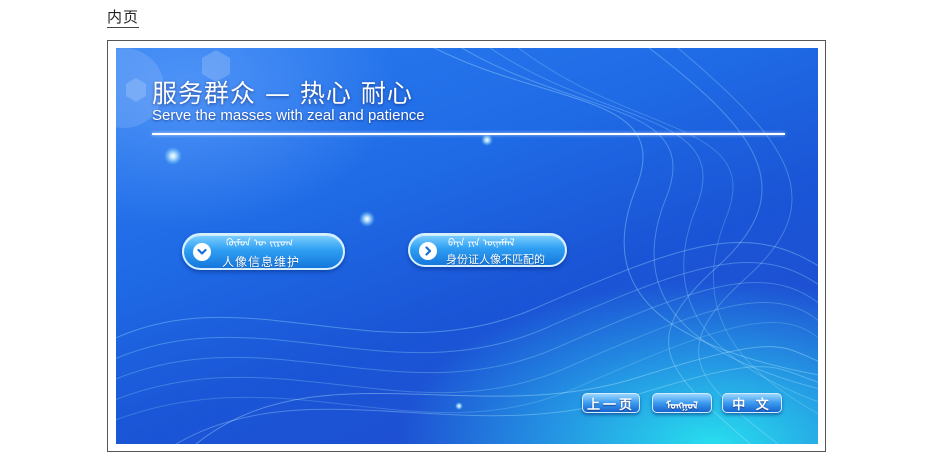  Describe the element at coordinates (202, 252) in the screenshot. I see `chevron-down-icon` at that location.